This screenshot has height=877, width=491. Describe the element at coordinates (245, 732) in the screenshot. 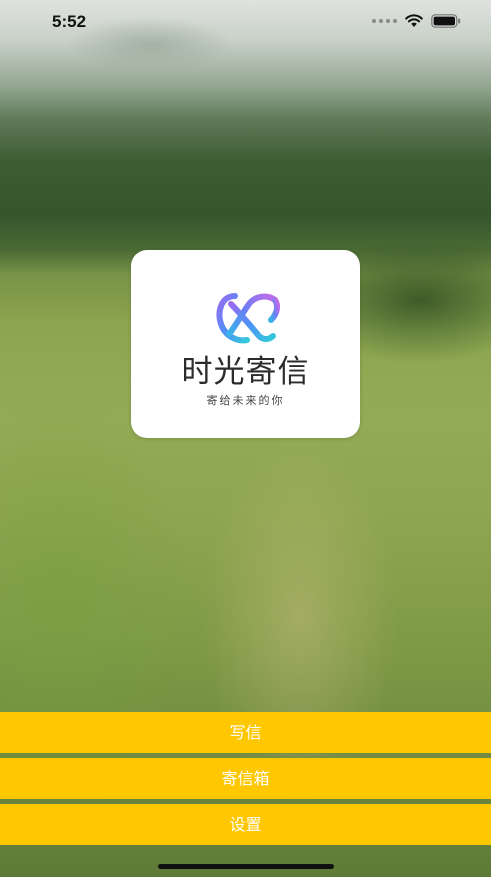

I see `write-letter-button: 写信` at that location.